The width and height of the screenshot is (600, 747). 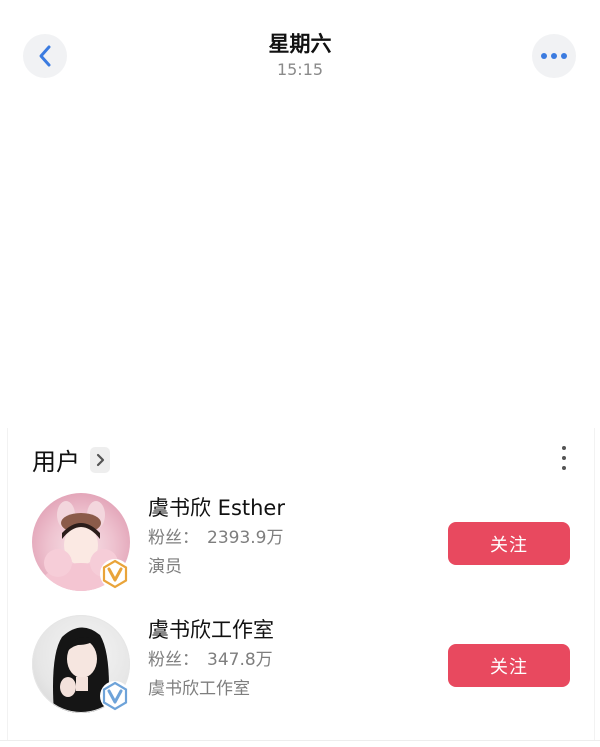 What do you see at coordinates (199, 689) in the screenshot?
I see `user-description: 虞书欣工作室` at bounding box center [199, 689].